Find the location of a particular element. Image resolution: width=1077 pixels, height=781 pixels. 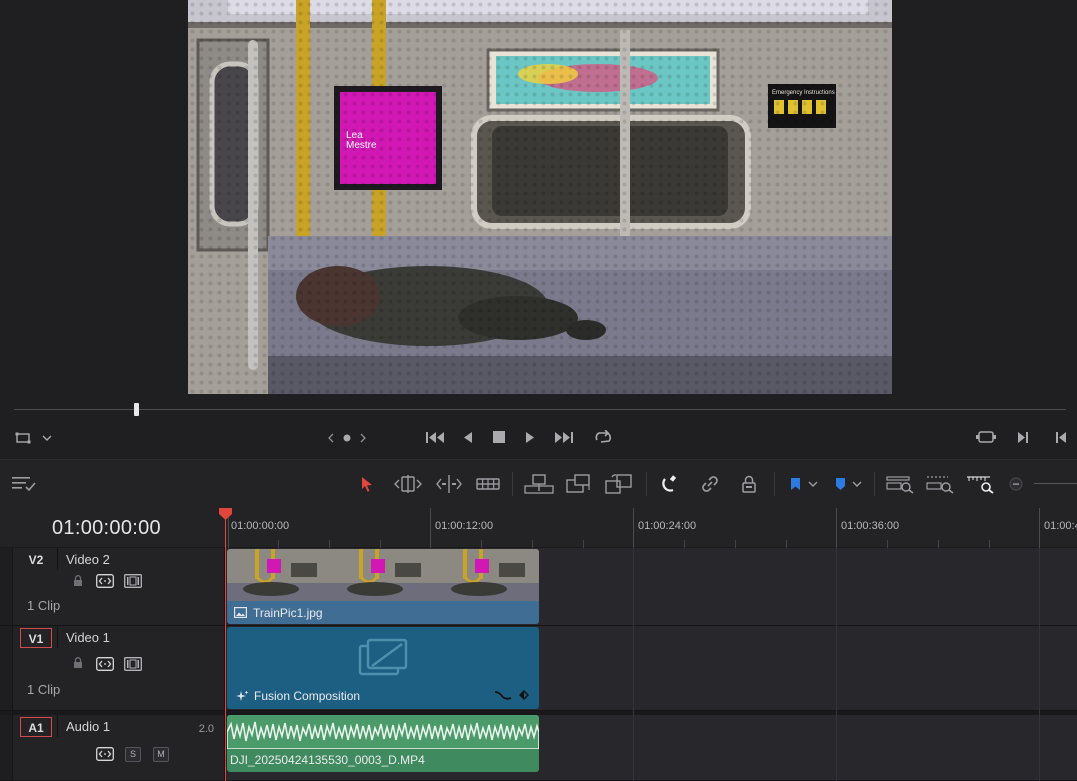

ruler-label: 01:00:00:00 is located at coordinates (260, 526).